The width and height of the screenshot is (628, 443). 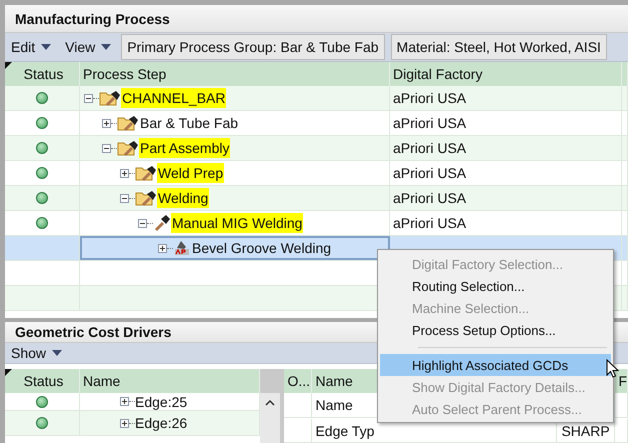 What do you see at coordinates (316, 98) in the screenshot?
I see `tree-row: CHANNEL_BAR aPriori USA` at bounding box center [316, 98].